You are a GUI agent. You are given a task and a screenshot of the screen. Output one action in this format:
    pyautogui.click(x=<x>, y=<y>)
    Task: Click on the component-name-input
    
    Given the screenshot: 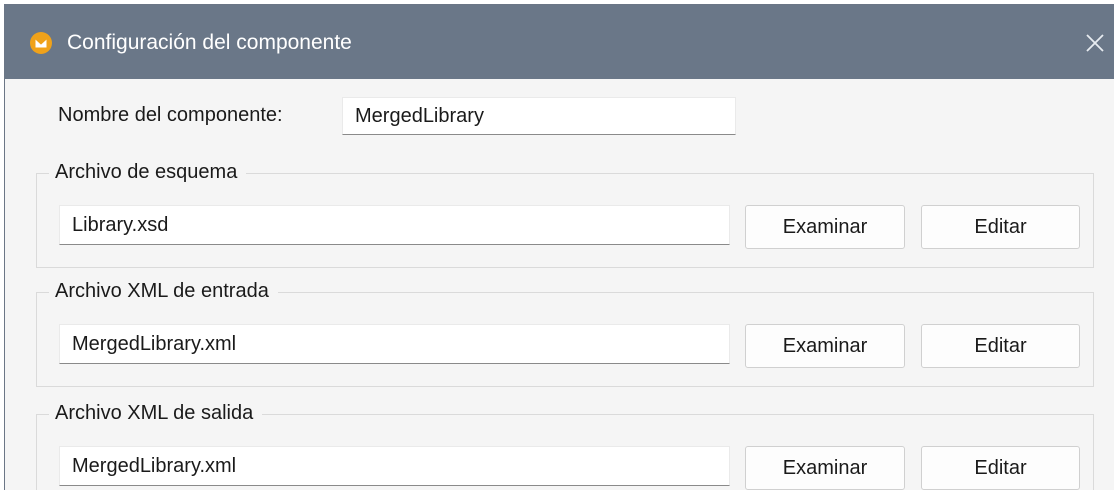 What is the action you would take?
    pyautogui.click(x=539, y=116)
    